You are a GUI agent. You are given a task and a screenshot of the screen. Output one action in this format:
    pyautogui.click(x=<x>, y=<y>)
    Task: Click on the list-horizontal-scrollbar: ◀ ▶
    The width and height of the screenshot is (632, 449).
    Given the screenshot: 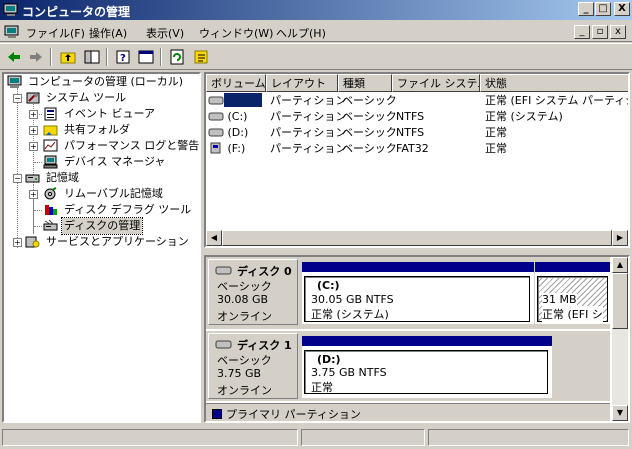 What is the action you would take?
    pyautogui.click(x=417, y=238)
    